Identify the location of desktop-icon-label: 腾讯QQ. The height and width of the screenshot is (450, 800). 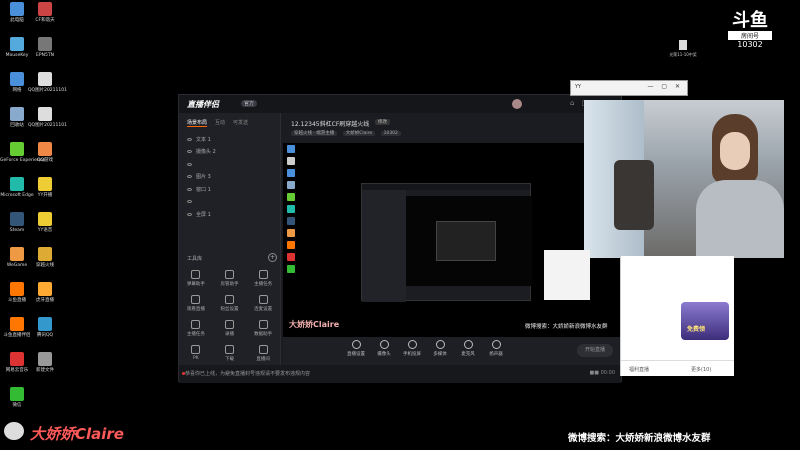
(45, 335).